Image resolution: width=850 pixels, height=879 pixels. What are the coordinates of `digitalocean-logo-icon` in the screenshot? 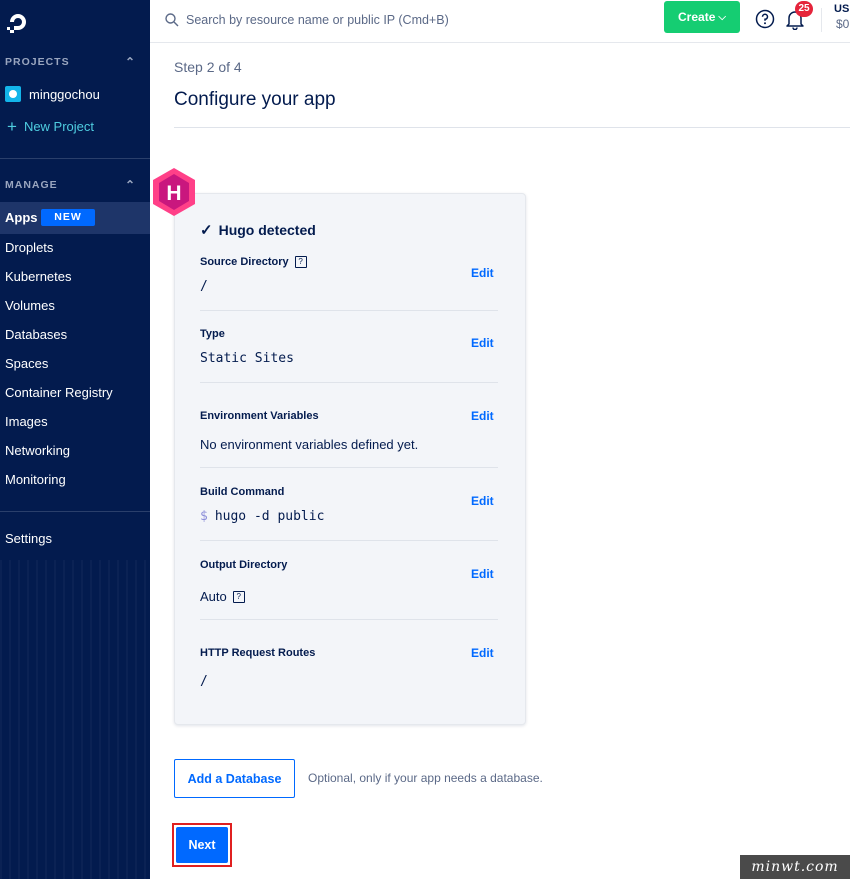 It's located at (18, 22).